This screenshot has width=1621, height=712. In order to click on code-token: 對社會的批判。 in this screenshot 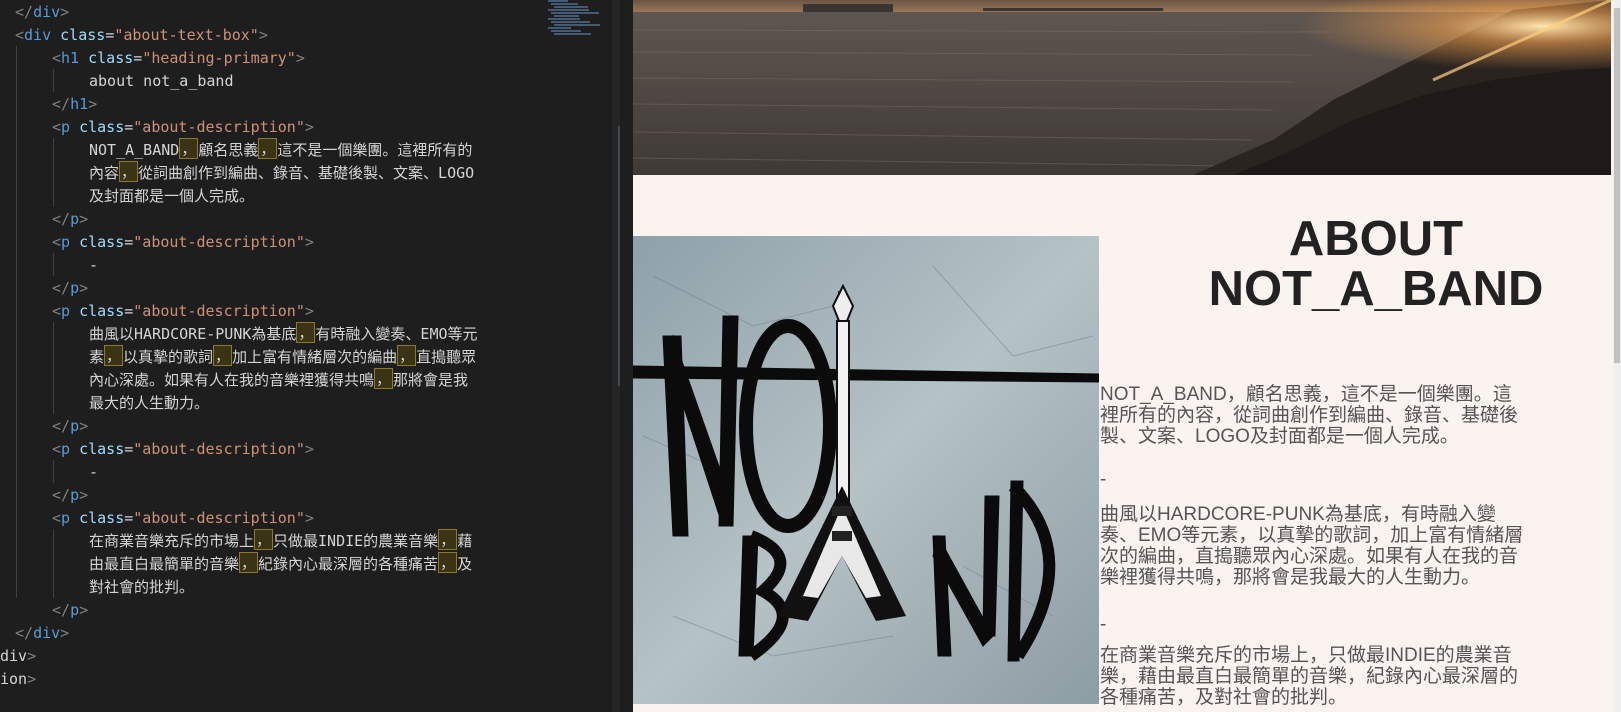, I will do `click(142, 587)`.